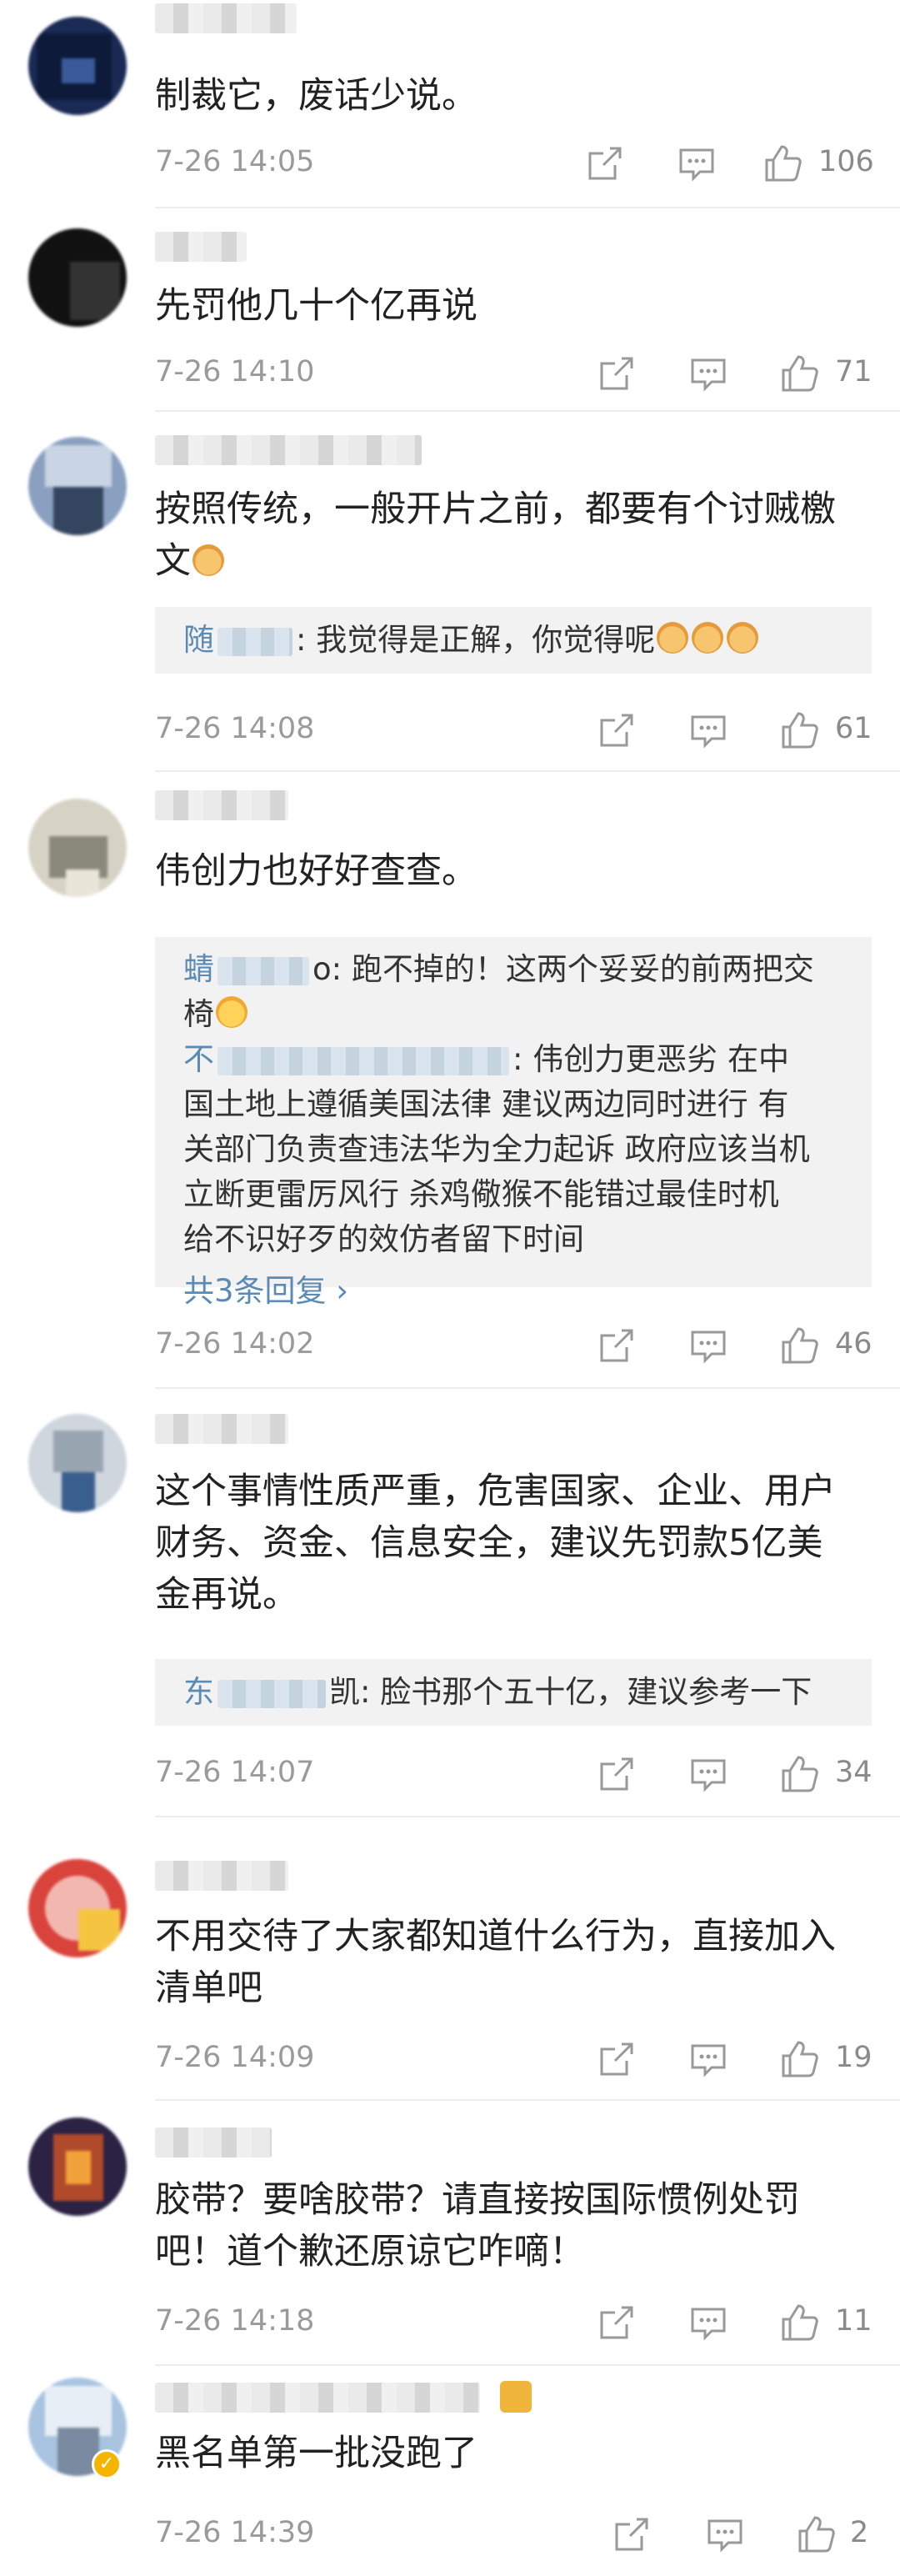 This screenshot has width=900, height=2576. What do you see at coordinates (854, 728) in the screenshot?
I see `like-count: 61` at bounding box center [854, 728].